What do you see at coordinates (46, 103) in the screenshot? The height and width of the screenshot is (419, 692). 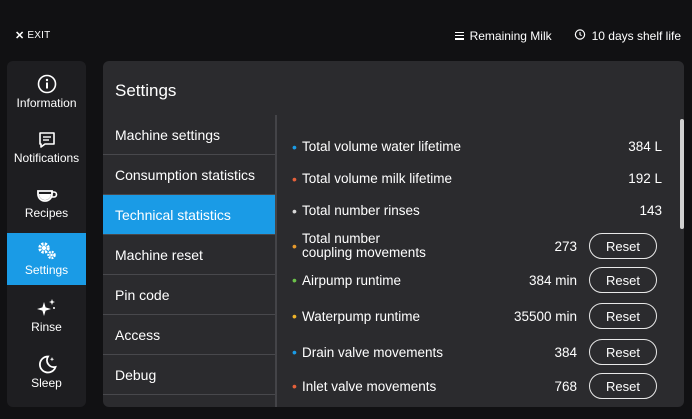 I see `sidebar-item-label: Information` at bounding box center [46, 103].